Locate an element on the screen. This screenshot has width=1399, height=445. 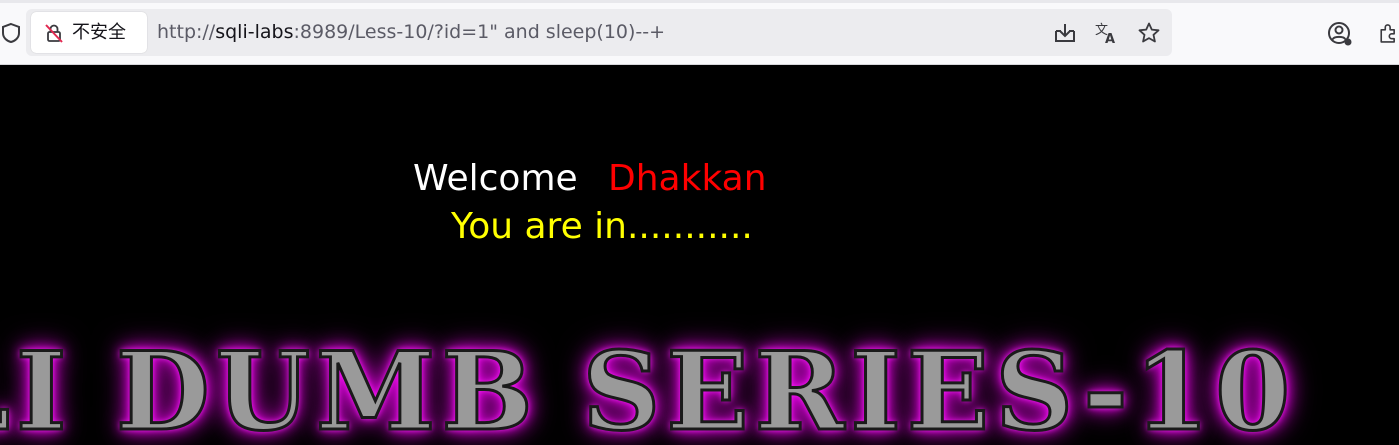
svg-text: A is located at coordinates (1110, 38).